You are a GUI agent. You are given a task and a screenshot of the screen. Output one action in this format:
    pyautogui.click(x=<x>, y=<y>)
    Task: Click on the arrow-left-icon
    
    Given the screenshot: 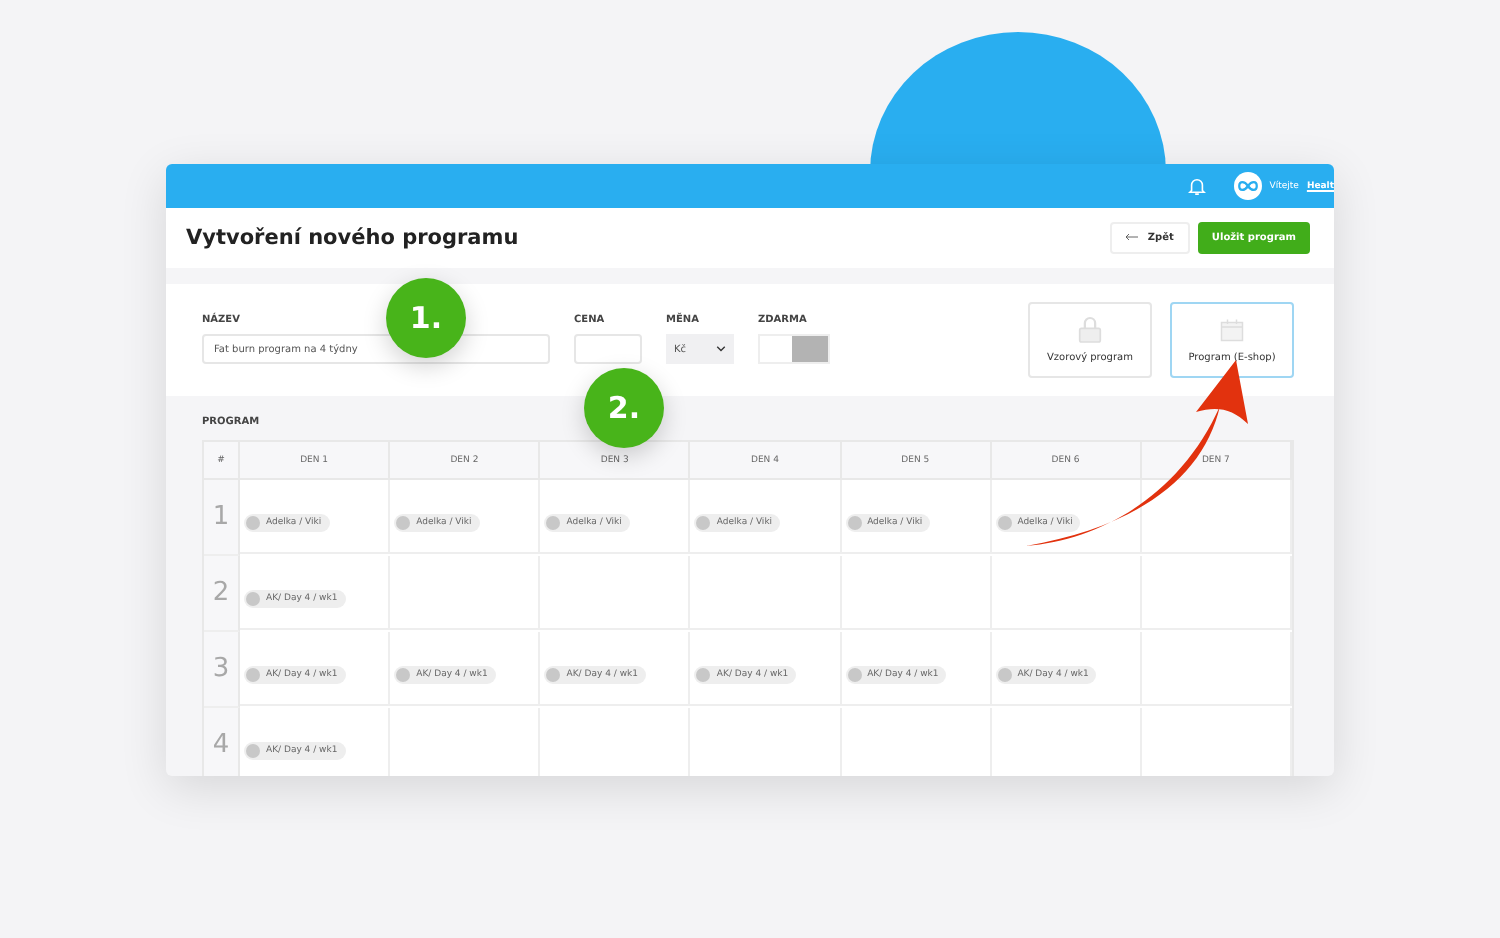 What is the action you would take?
    pyautogui.click(x=1131, y=237)
    